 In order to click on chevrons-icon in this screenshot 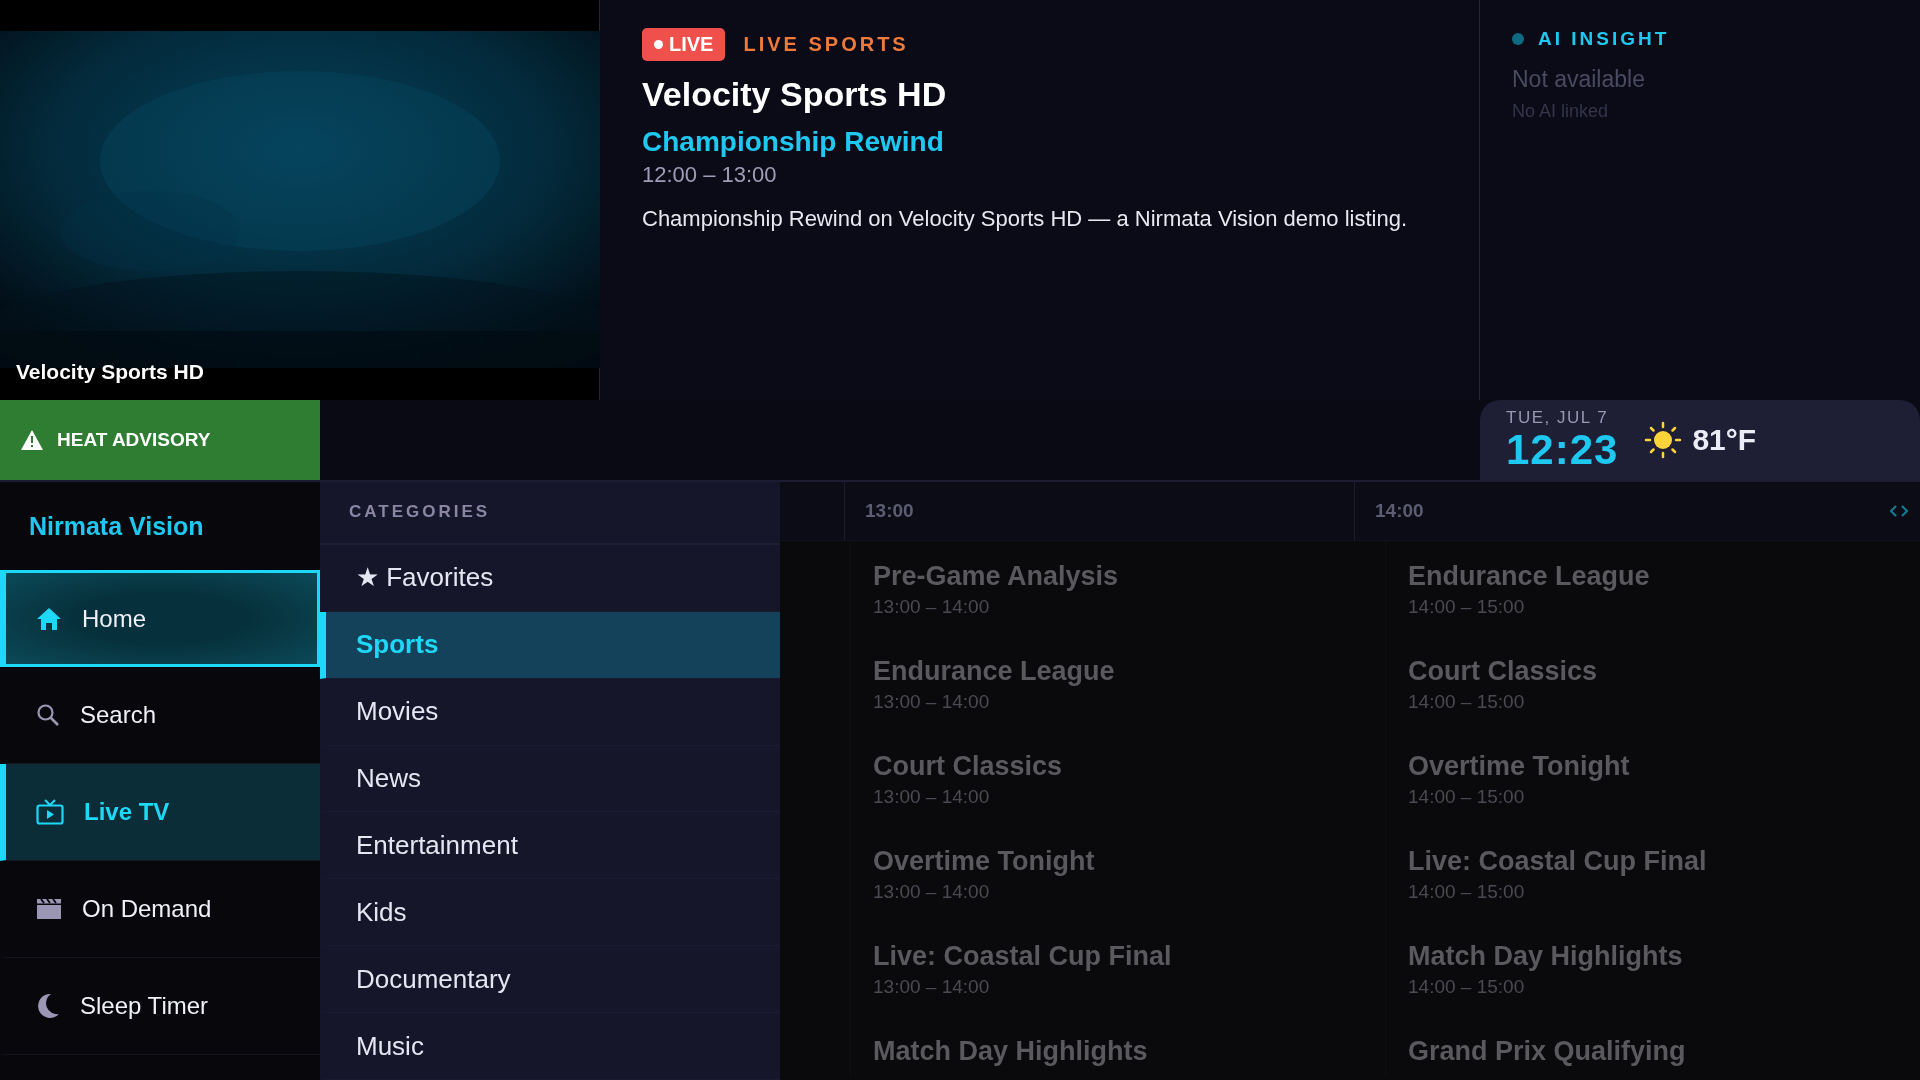, I will do `click(1899, 511)`.